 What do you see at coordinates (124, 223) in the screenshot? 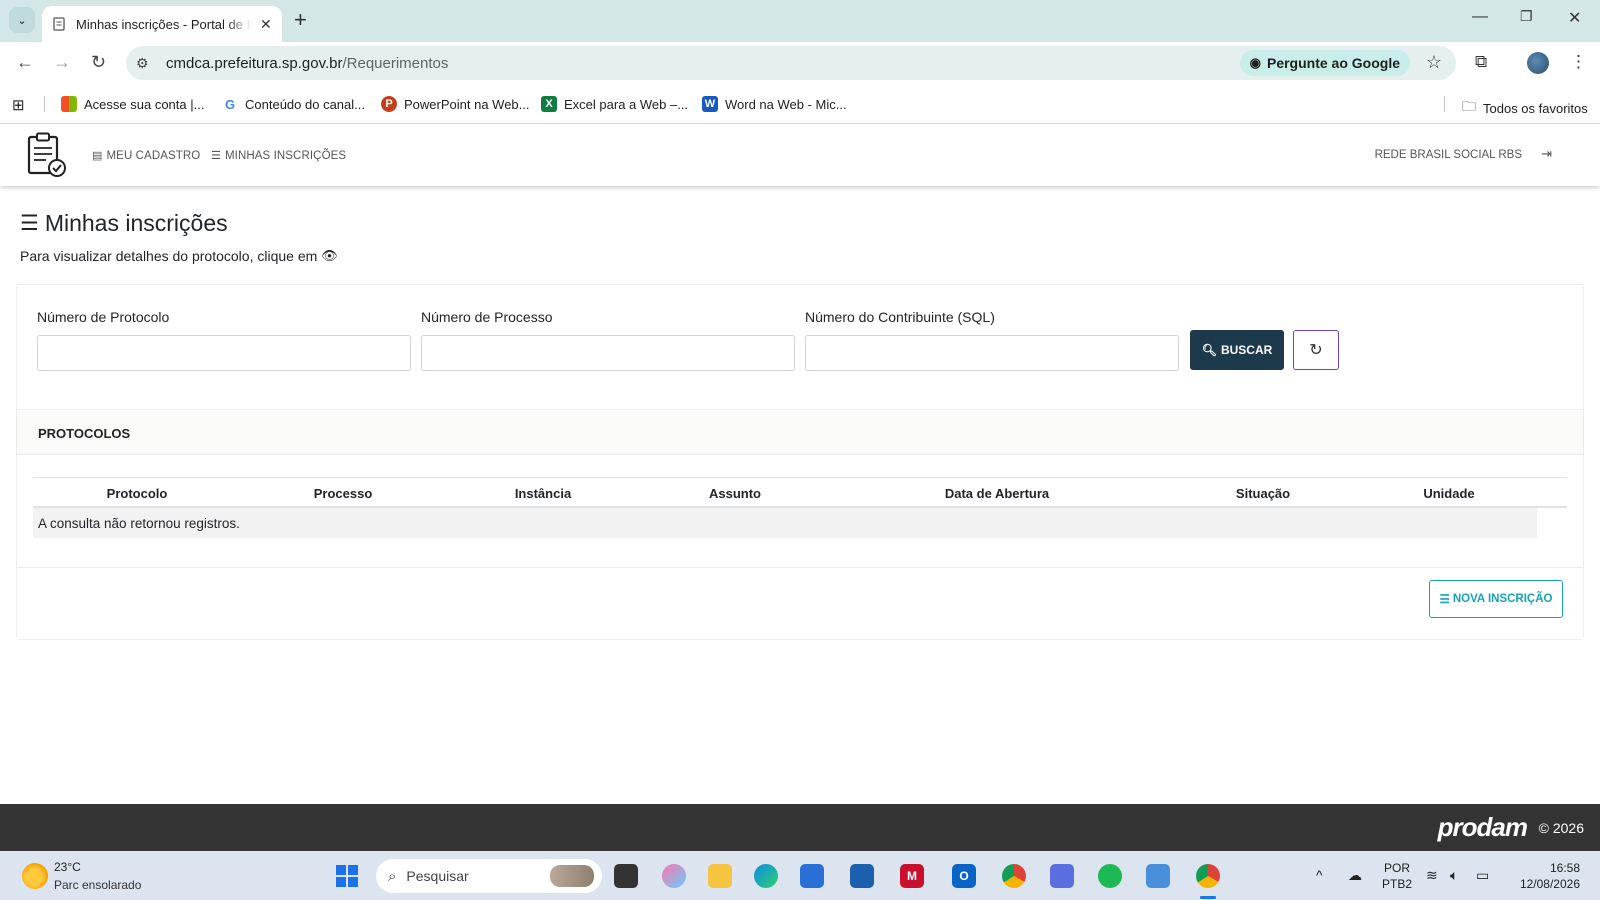
I see `page-title: ☰ Minhas inscrições` at bounding box center [124, 223].